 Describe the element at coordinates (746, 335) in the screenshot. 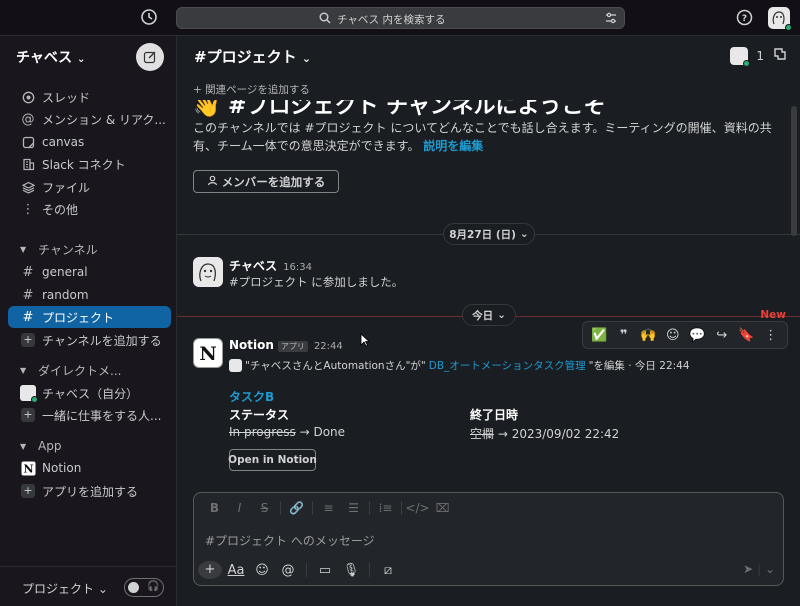

I see `bookmark-icon: 🔖` at that location.